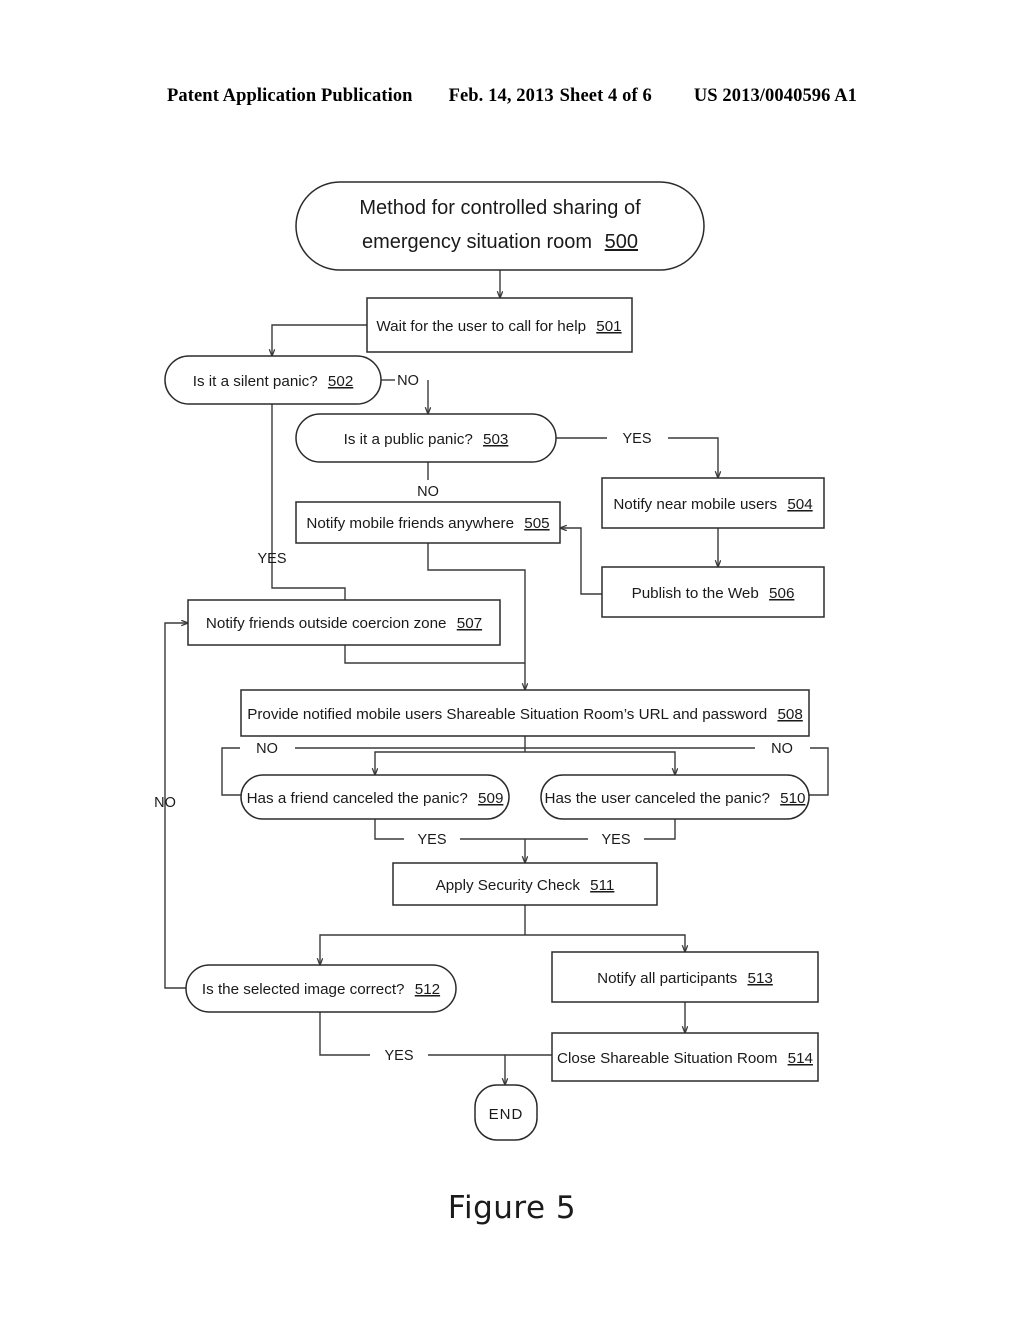  What do you see at coordinates (427, 989) in the screenshot?
I see `node-512-ref: 512` at bounding box center [427, 989].